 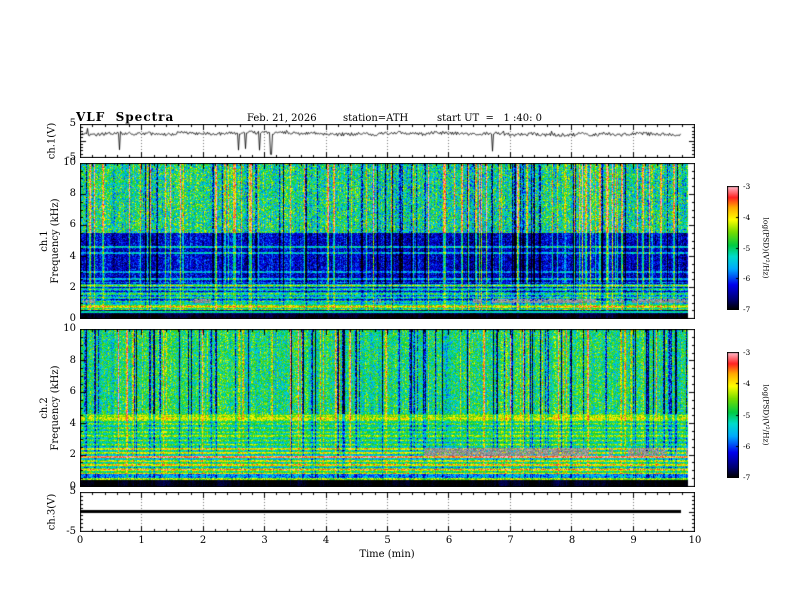 What do you see at coordinates (326, 540) in the screenshot?
I see `x-tick-label: 4` at bounding box center [326, 540].